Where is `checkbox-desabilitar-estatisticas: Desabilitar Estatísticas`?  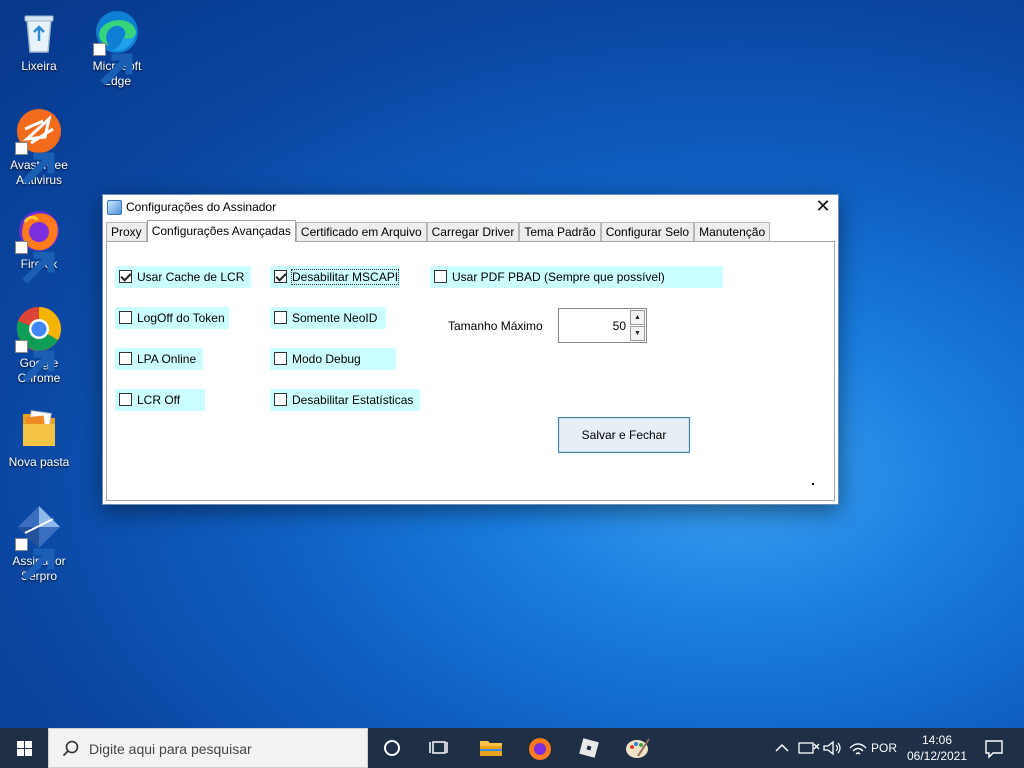
checkbox-desabilitar-estatisticas: Desabilitar Estatísticas is located at coordinates (345, 400).